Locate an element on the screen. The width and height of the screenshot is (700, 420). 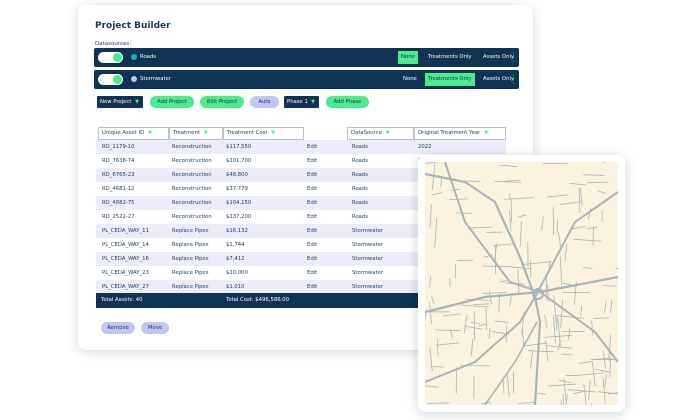
phase-select: Phase 1 ▼ is located at coordinates (301, 102).